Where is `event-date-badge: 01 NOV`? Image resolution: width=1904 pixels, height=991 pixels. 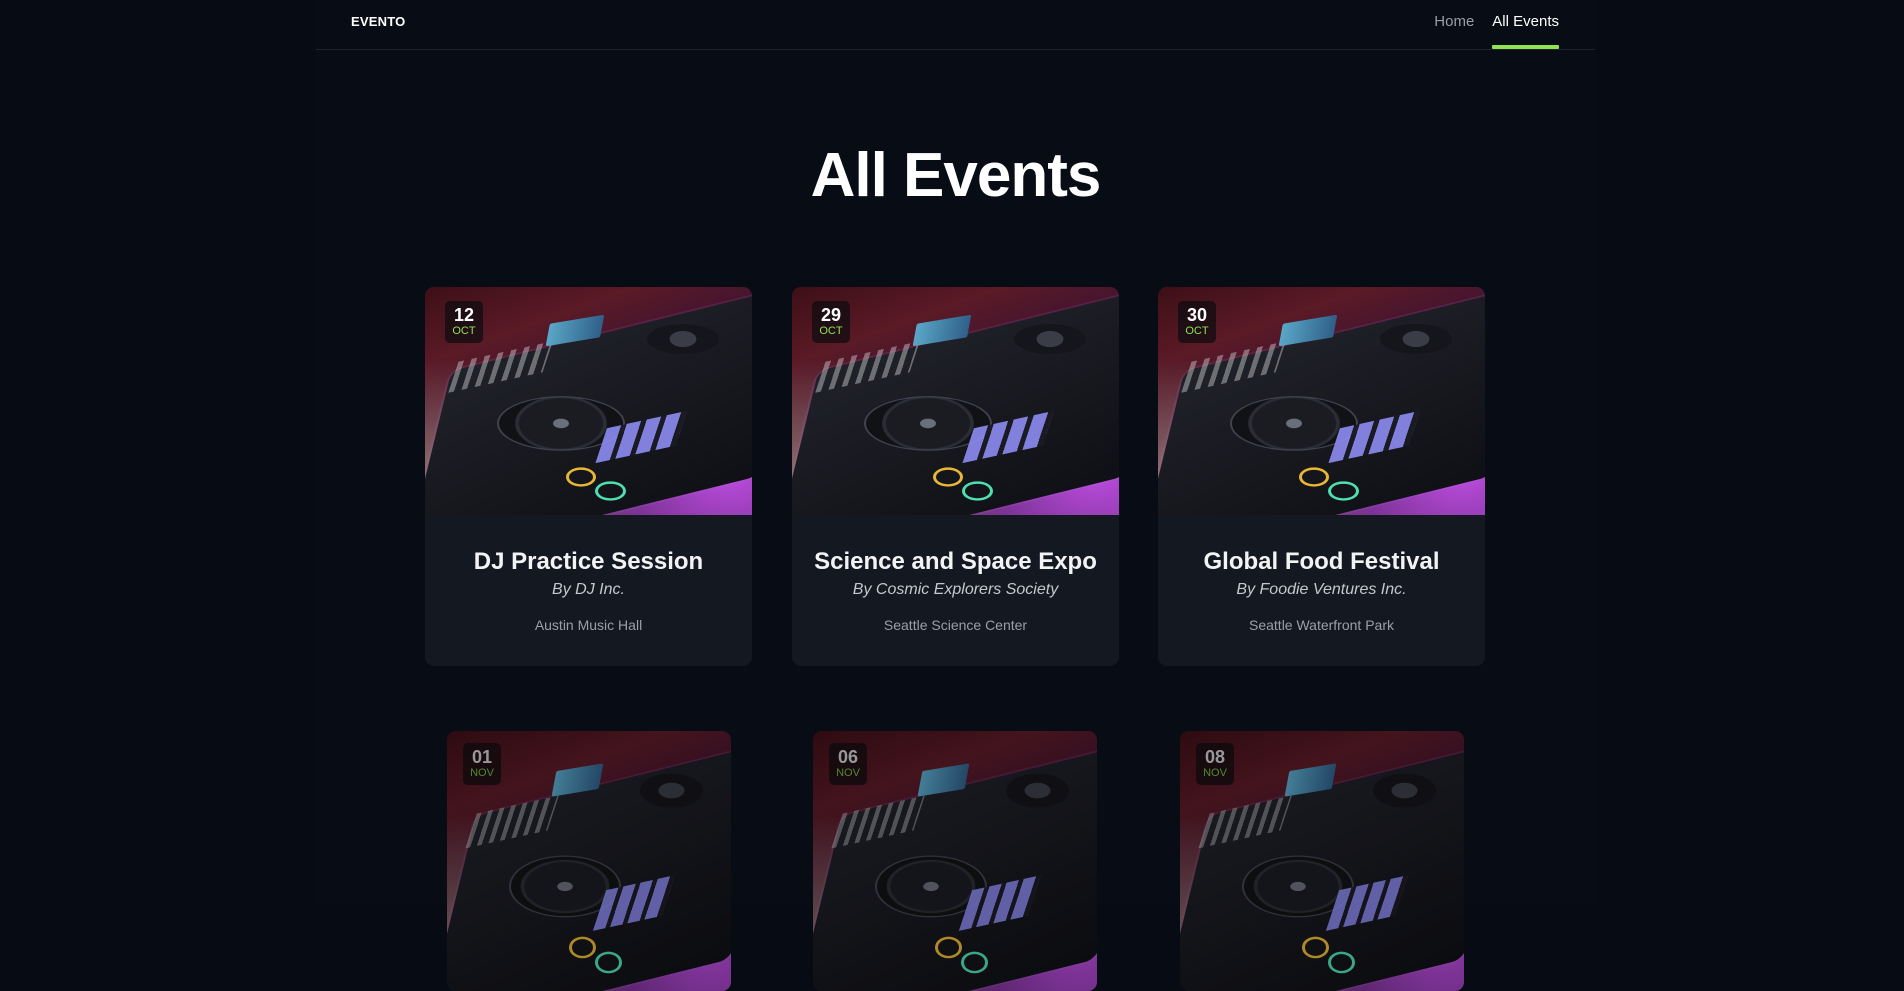 event-date-badge: 01 NOV is located at coordinates (482, 764).